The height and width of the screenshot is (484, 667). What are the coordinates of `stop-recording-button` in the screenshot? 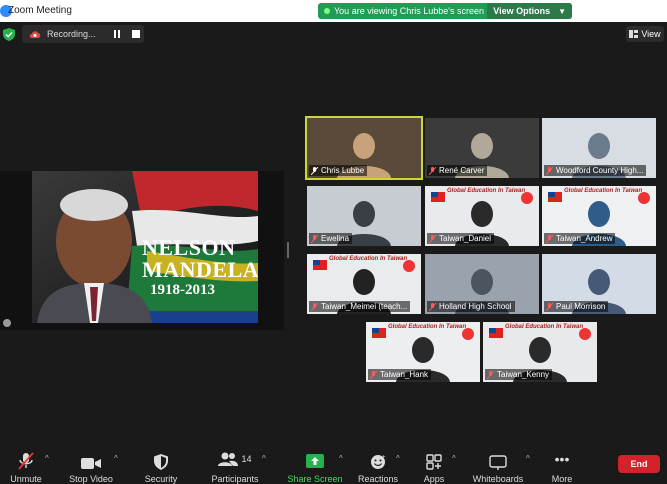 It's located at (136, 34).